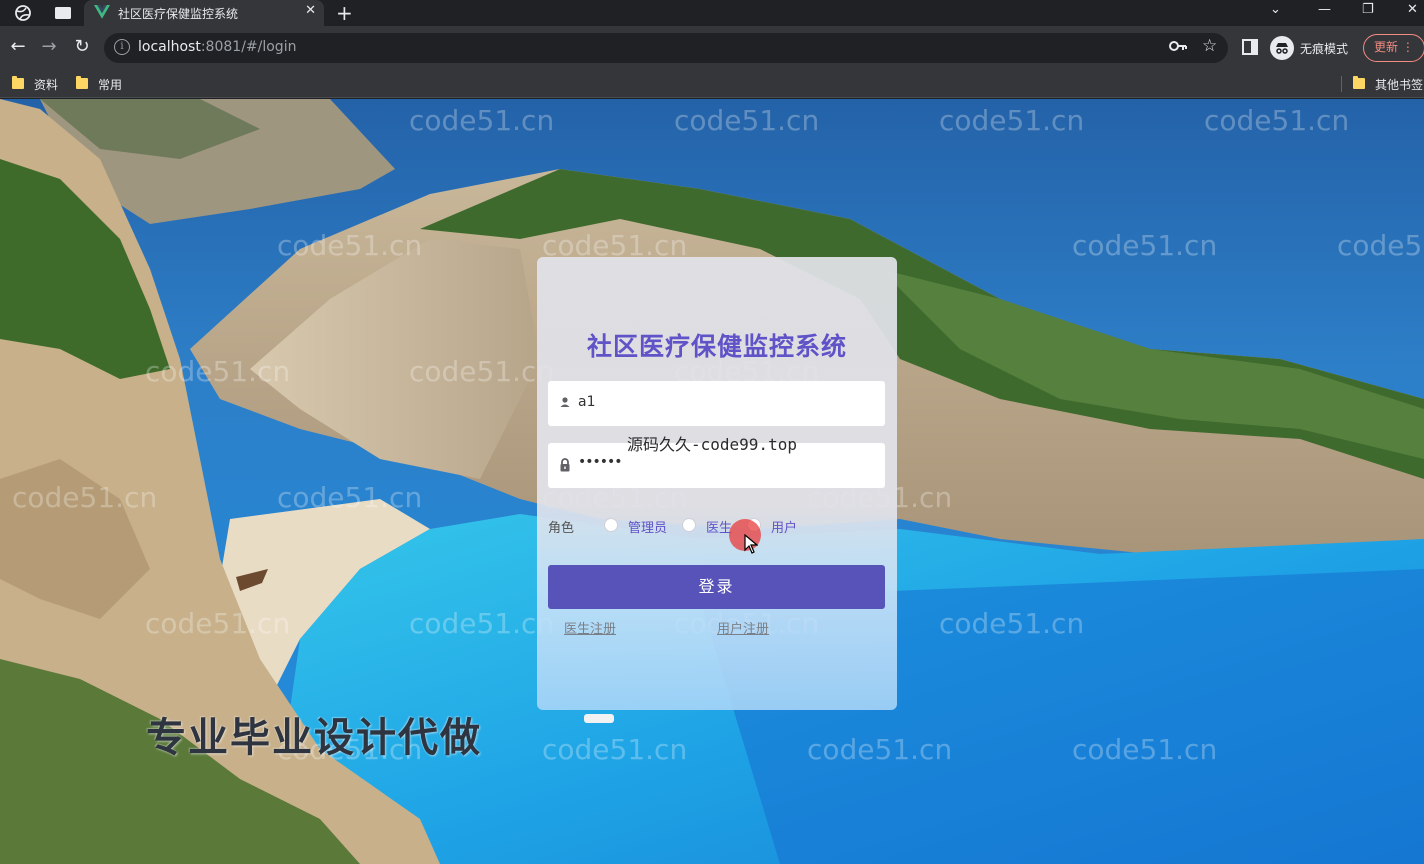 The height and width of the screenshot is (864, 1424). What do you see at coordinates (310, 10) in the screenshot?
I see `tab-close-icon: ✕` at bounding box center [310, 10].